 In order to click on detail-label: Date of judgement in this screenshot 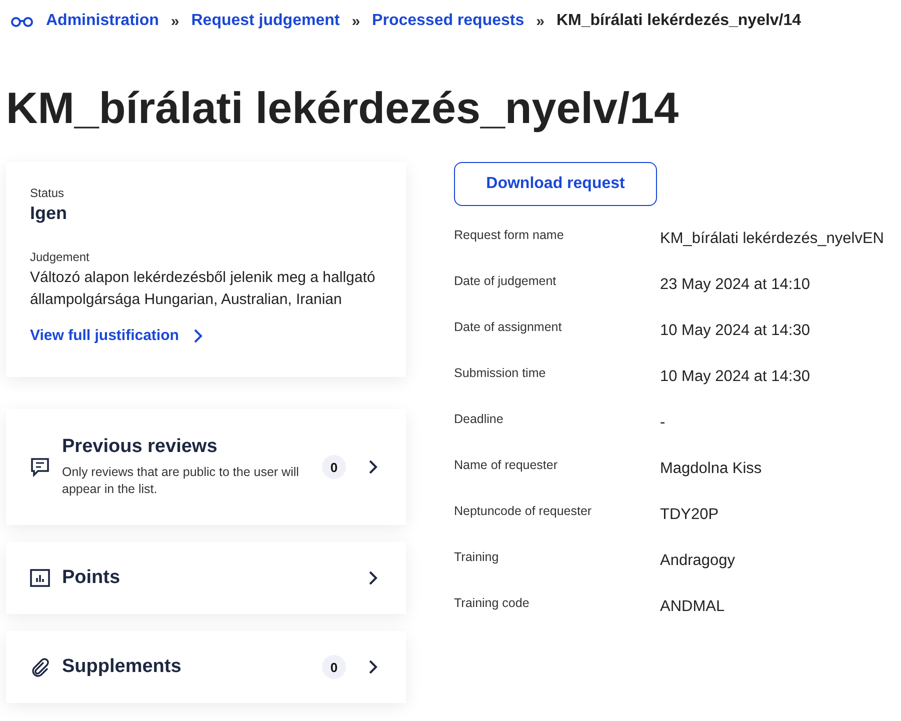, I will do `click(506, 280)`.